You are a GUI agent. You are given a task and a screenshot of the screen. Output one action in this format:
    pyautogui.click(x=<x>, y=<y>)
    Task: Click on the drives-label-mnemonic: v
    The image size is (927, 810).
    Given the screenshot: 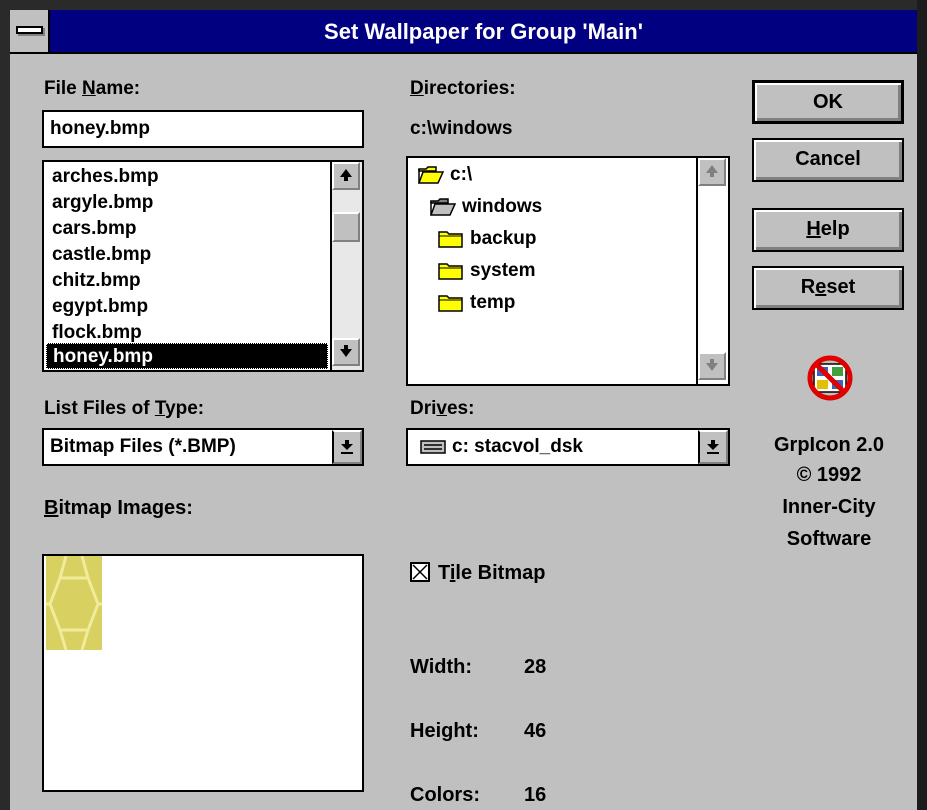 What is the action you would take?
    pyautogui.click(x=441, y=408)
    